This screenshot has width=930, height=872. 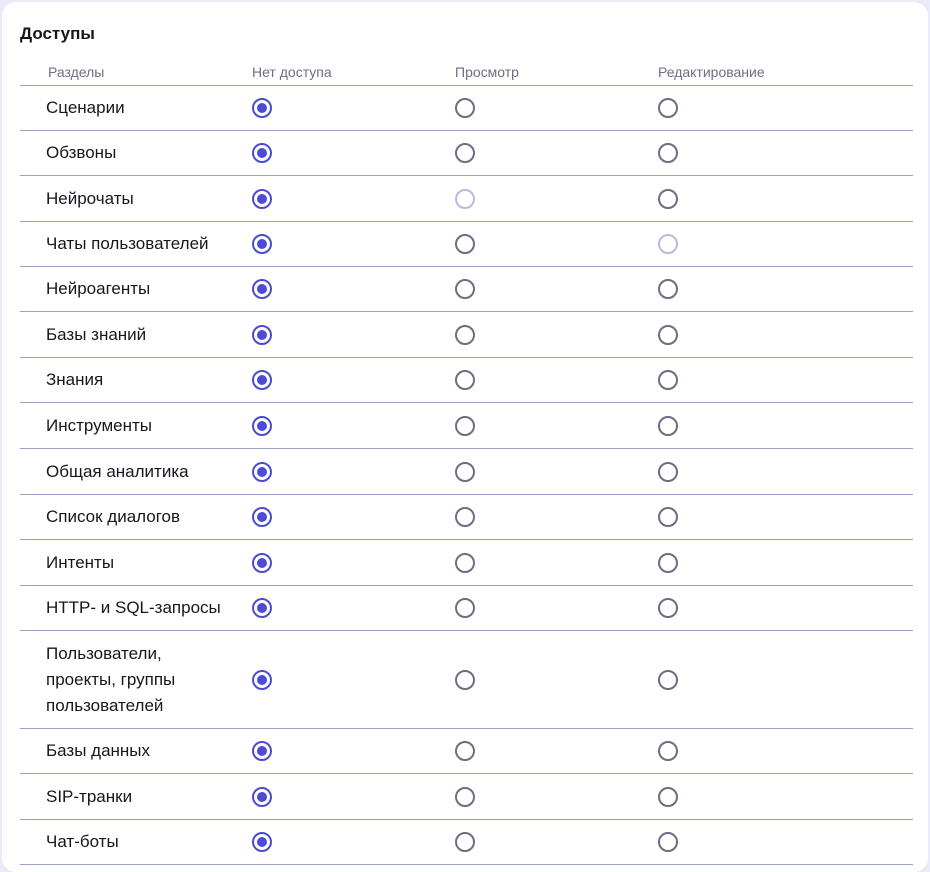 I want to click on column-header-edit: Редактирование, so click(x=711, y=72).